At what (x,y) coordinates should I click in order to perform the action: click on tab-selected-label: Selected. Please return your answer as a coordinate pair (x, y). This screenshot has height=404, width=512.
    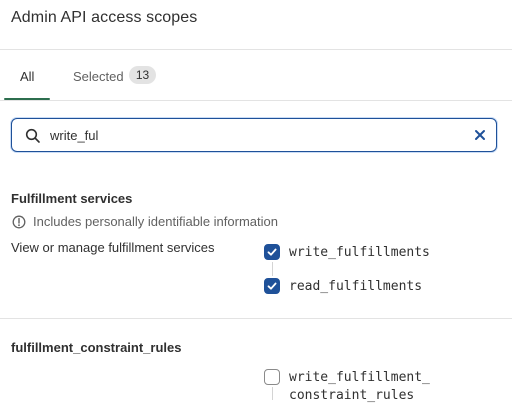
    Looking at the image, I should click on (98, 76).